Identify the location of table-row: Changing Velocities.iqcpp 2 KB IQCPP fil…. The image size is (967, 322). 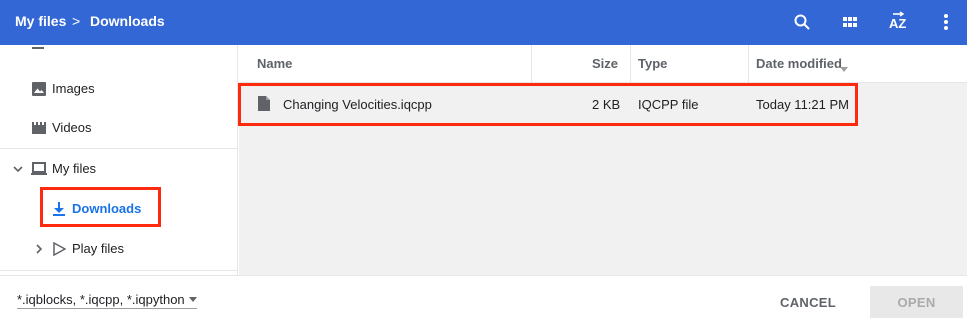
(547, 105).